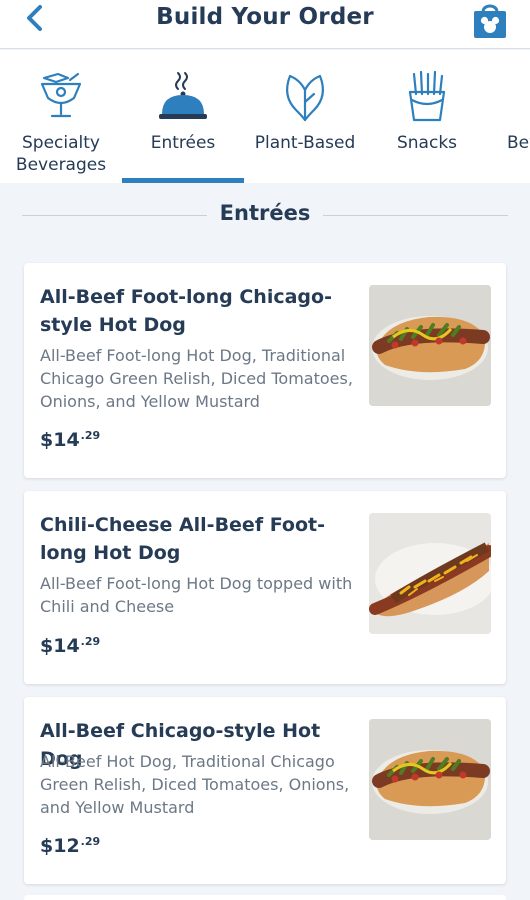  Describe the element at coordinates (305, 143) in the screenshot. I see `tab-label-line1: Plant-Based` at that location.